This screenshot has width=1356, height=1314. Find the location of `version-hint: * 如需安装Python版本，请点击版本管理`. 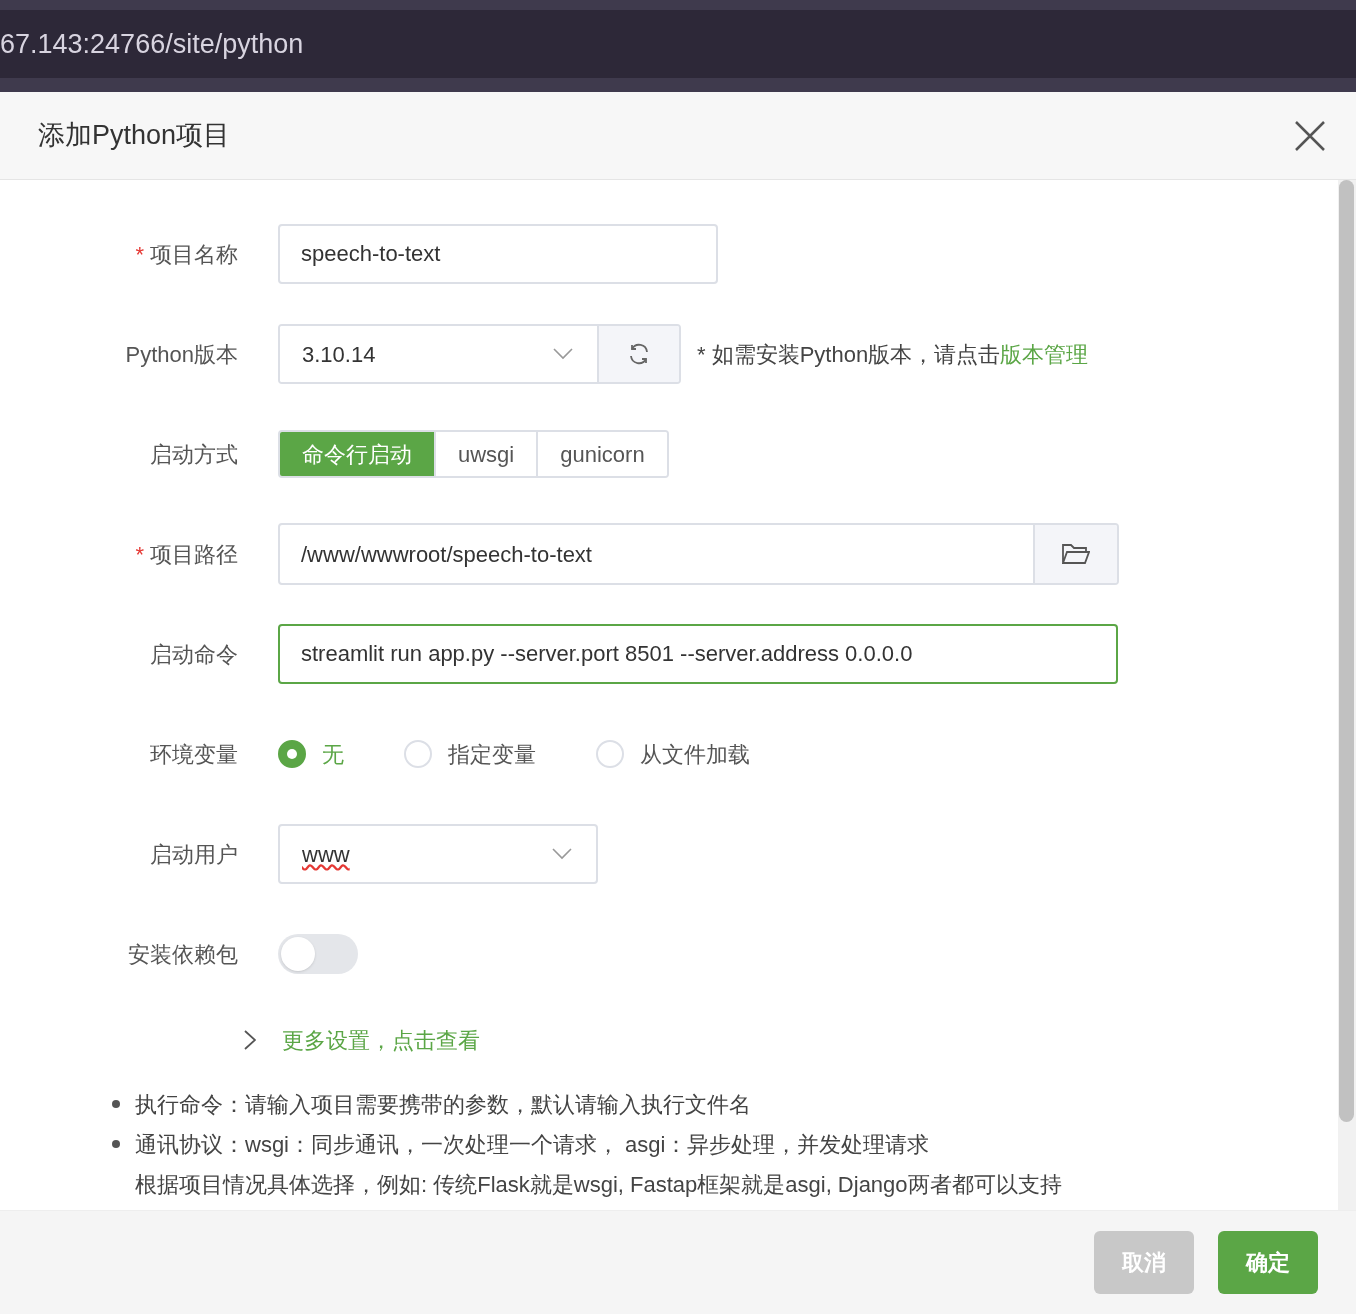

version-hint: * 如需安装Python版本，请点击版本管理 is located at coordinates (893, 354).